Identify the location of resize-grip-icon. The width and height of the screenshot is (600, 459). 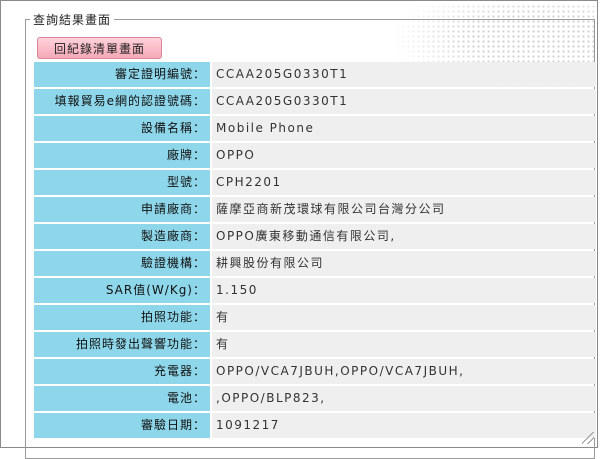
(588, 438).